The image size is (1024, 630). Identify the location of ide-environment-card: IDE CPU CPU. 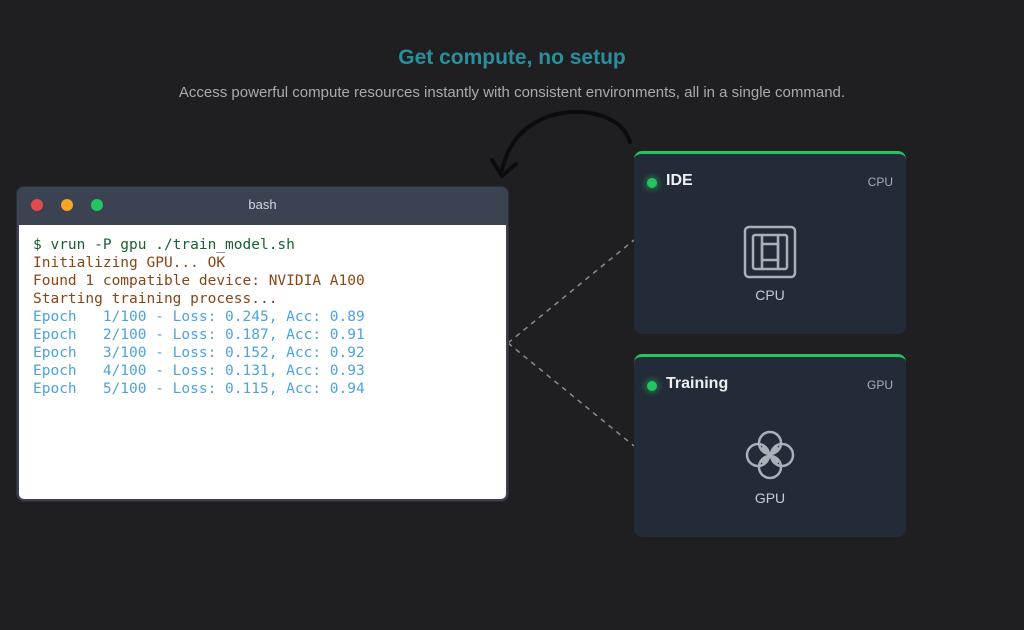
(770, 242).